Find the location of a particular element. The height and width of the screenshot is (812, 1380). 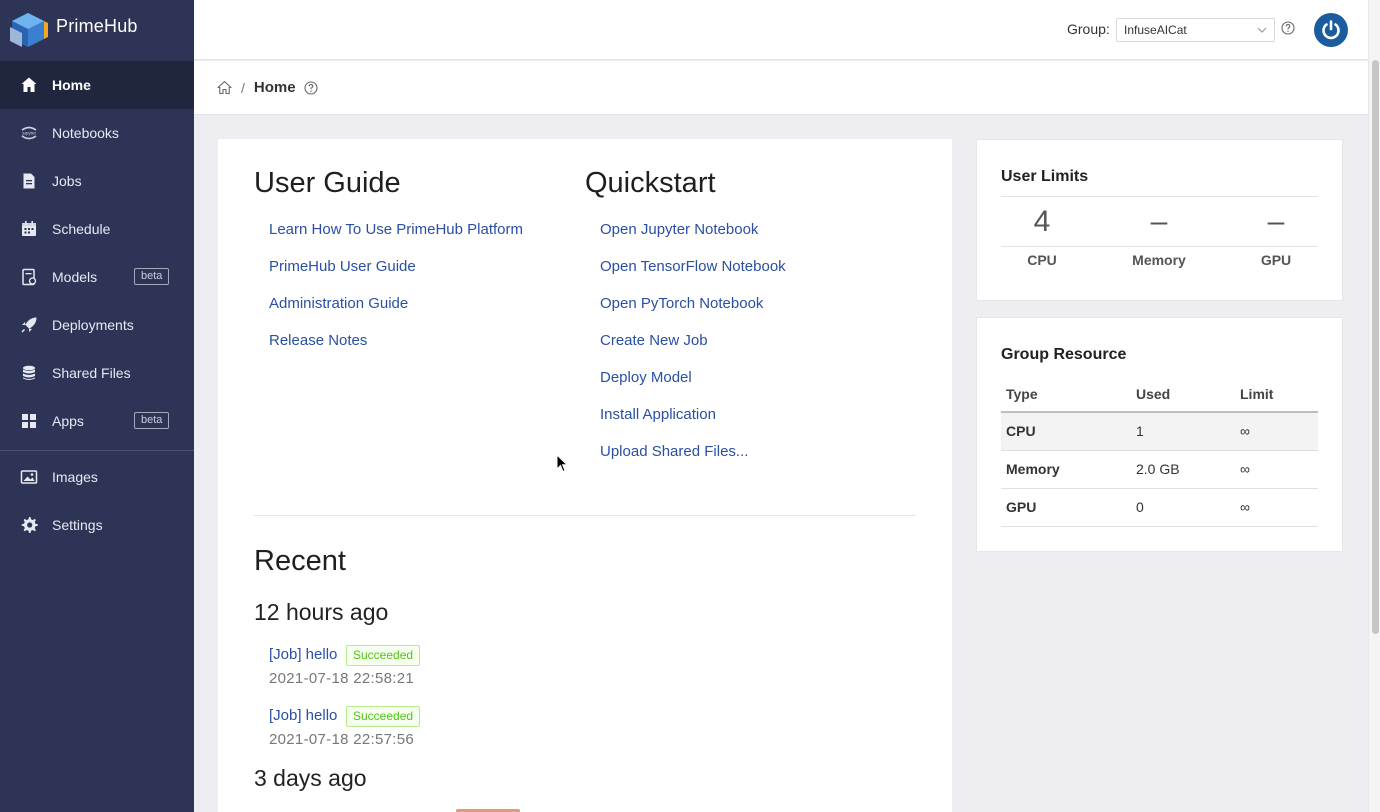

recent-title: Recent is located at coordinates (300, 561).